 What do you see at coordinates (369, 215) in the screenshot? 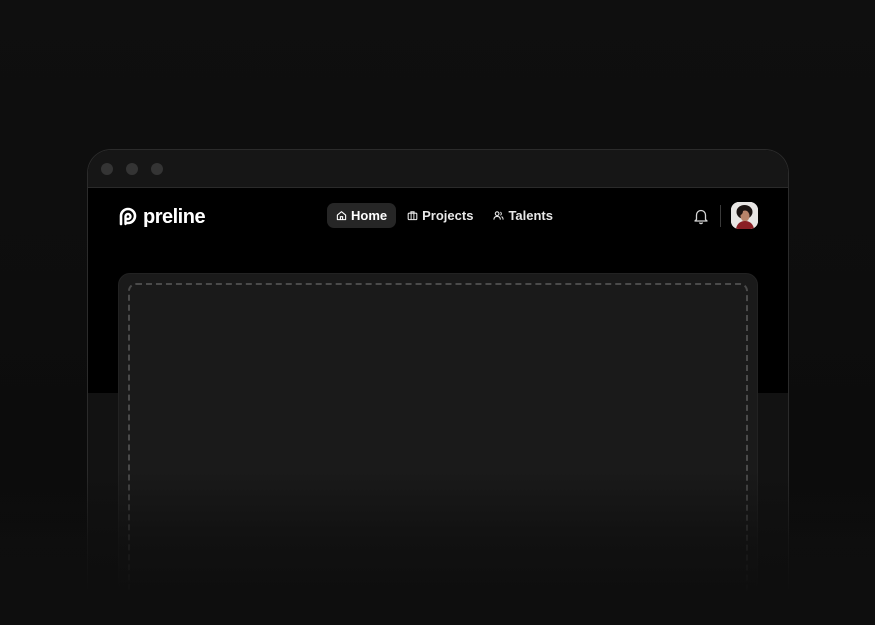
I see `nav-item-label: Home` at bounding box center [369, 215].